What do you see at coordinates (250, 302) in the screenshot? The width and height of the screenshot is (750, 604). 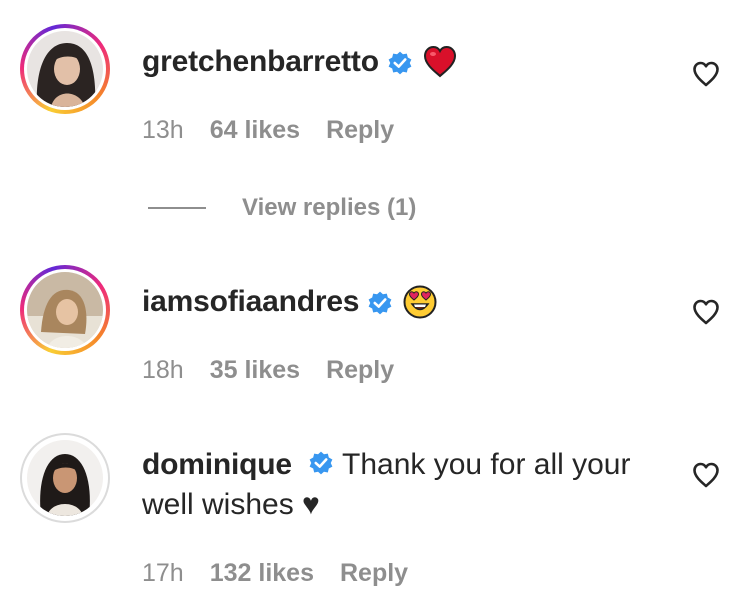 I see `username: iamsofiaandres` at bounding box center [250, 302].